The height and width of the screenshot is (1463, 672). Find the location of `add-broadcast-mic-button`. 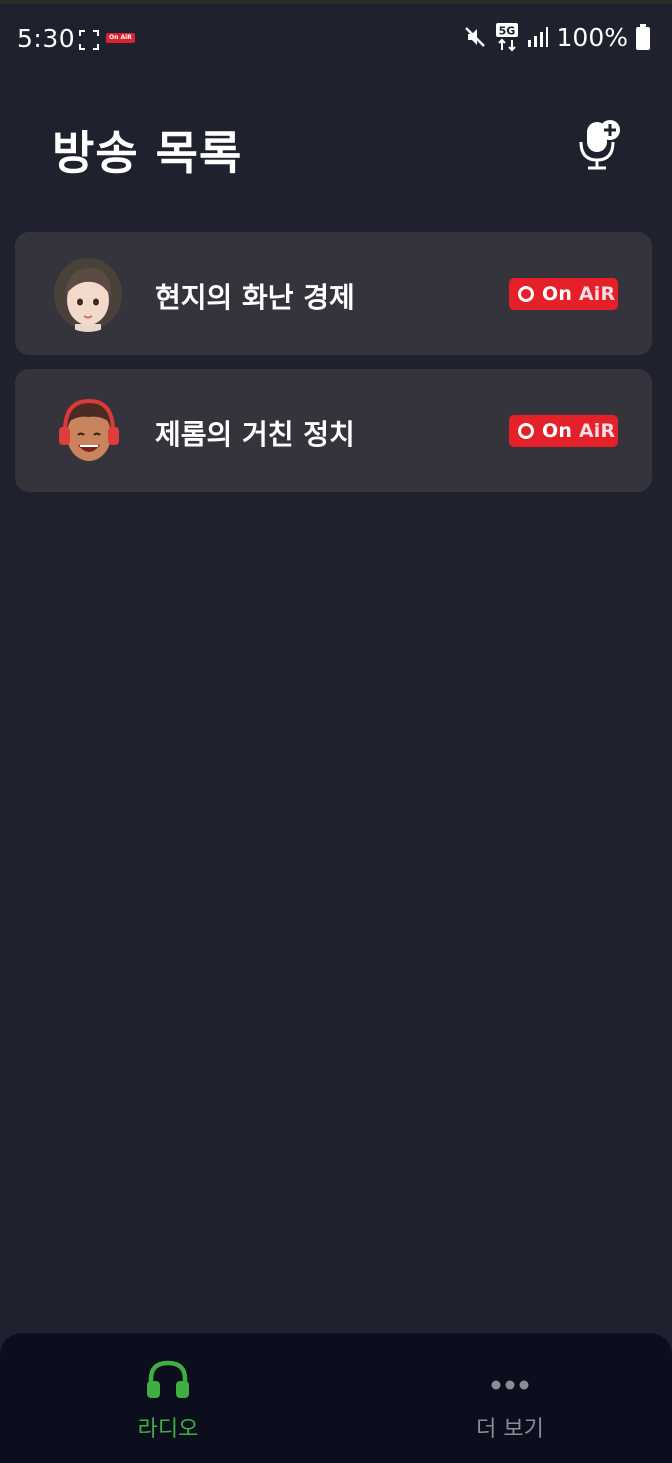

add-broadcast-mic-button is located at coordinates (601, 145).